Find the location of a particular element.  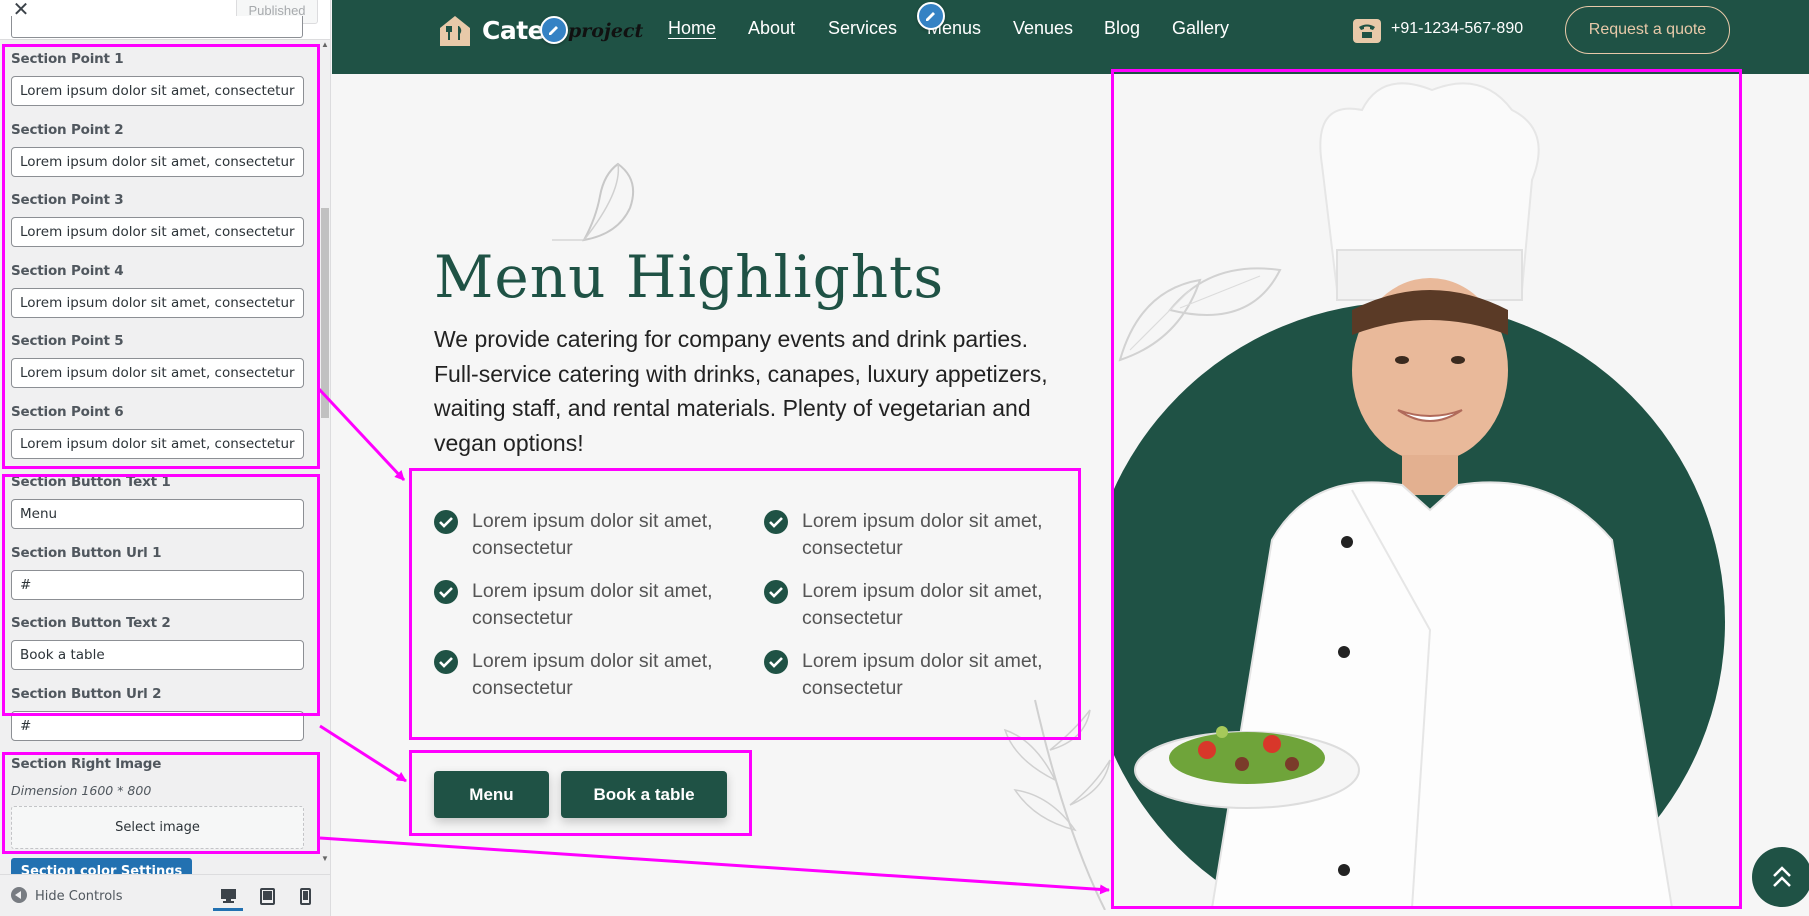

site-logo: Cateri project is located at coordinates (540, 32).